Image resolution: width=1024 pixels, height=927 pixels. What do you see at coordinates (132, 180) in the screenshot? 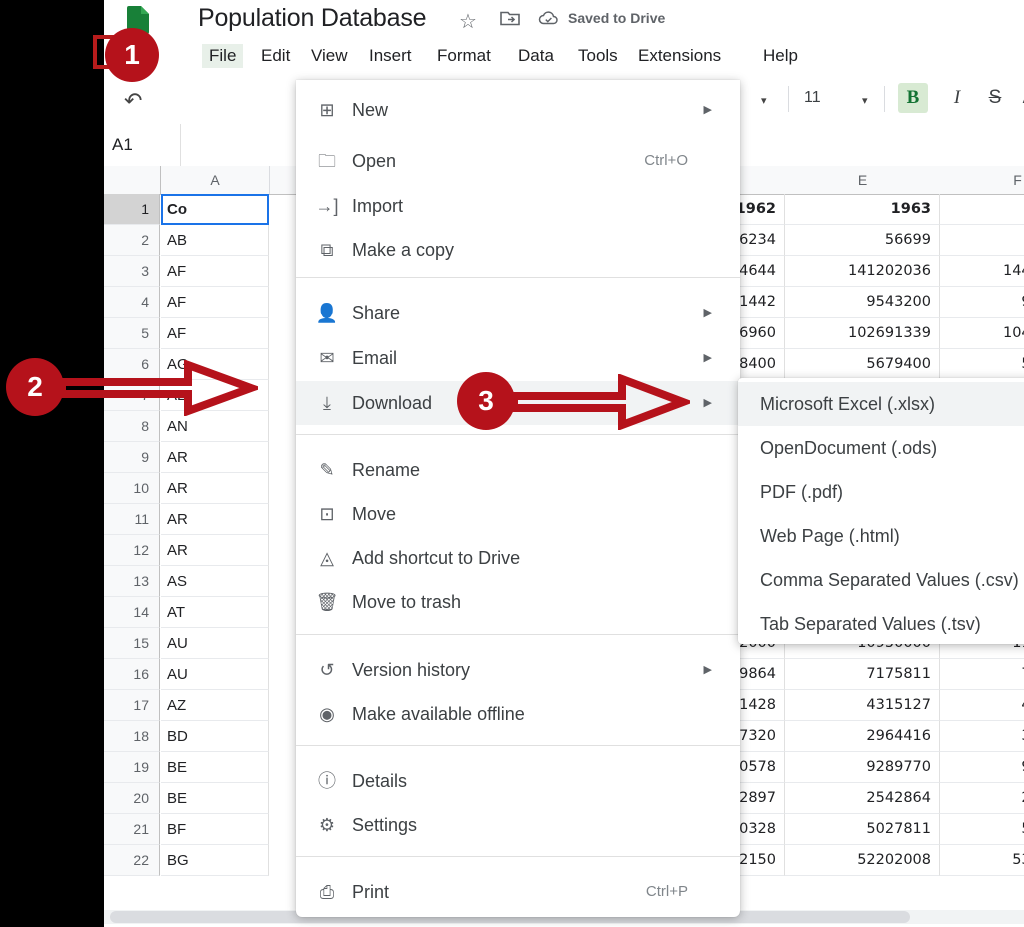
I see `select-all-corner` at bounding box center [132, 180].